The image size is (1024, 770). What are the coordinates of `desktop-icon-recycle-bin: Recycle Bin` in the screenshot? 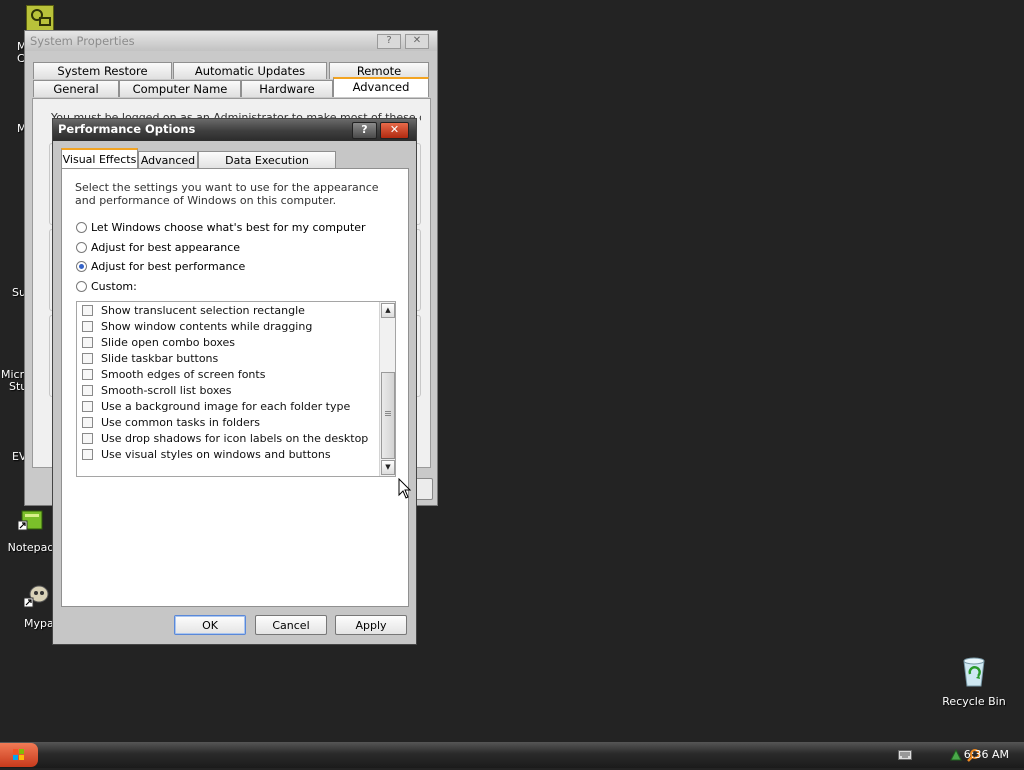 It's located at (974, 682).